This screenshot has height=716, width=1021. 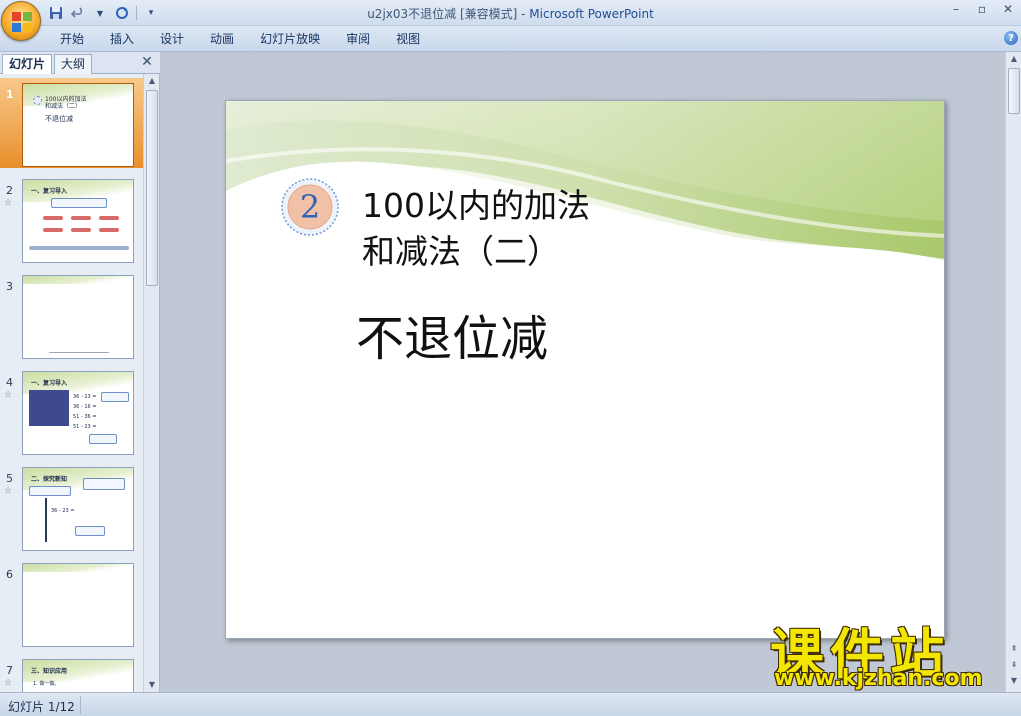 What do you see at coordinates (78, 675) in the screenshot?
I see `thumbnail-preview: 三、知识应用 1. 做一做。` at bounding box center [78, 675].